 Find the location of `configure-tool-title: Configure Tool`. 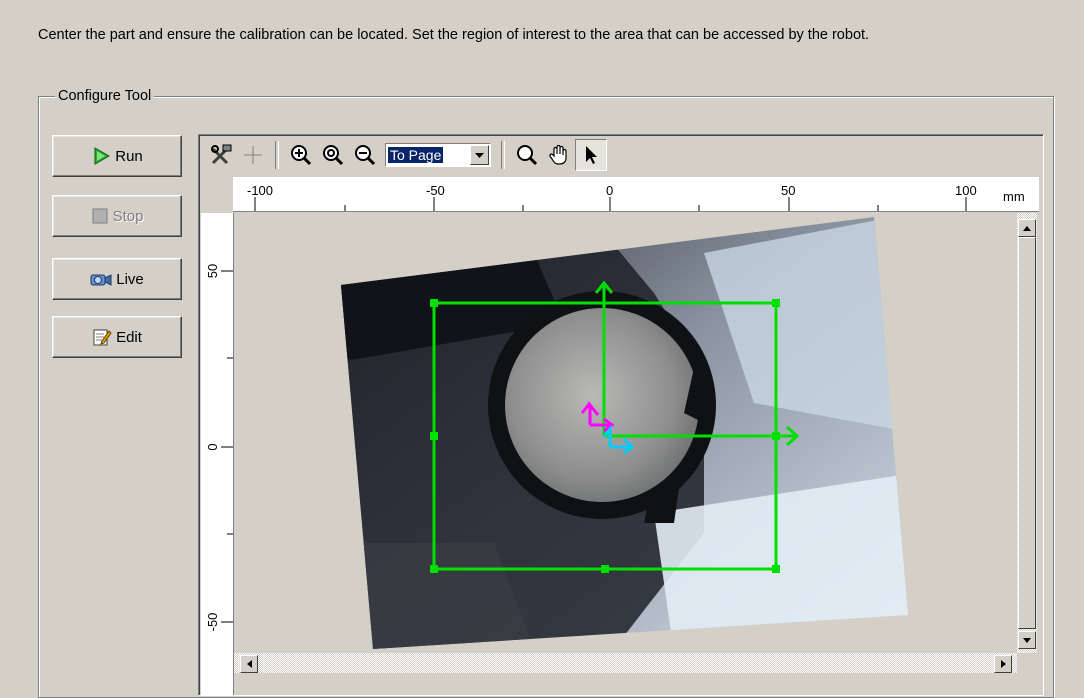

configure-tool-title: Configure Tool is located at coordinates (105, 96).